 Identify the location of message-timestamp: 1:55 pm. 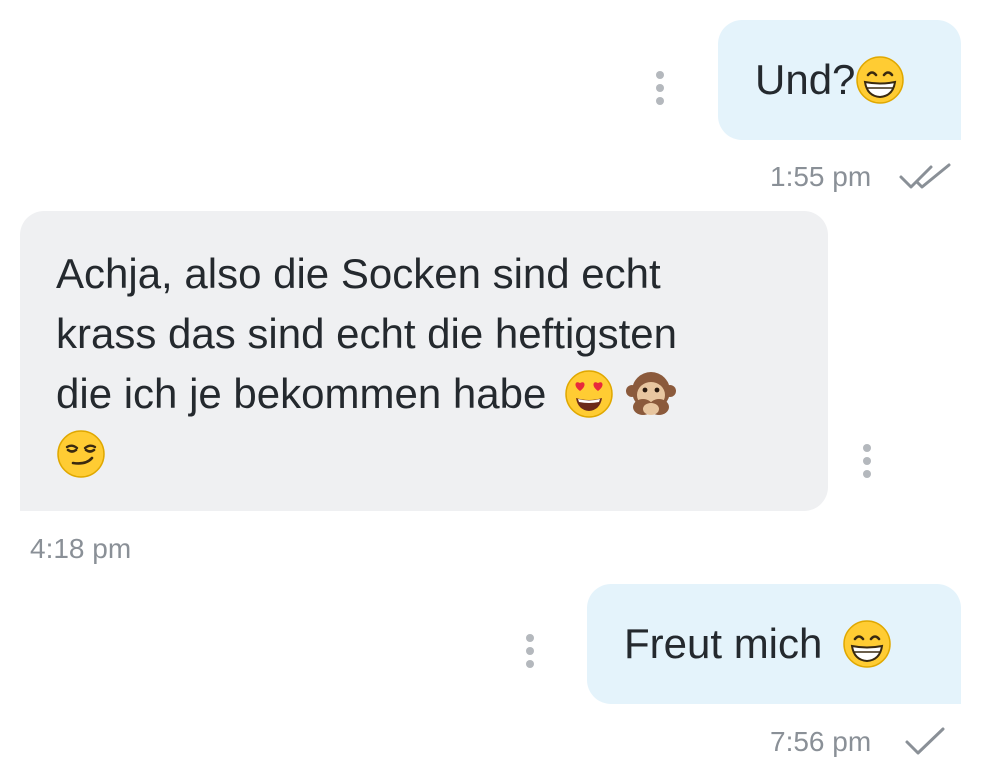
(821, 176).